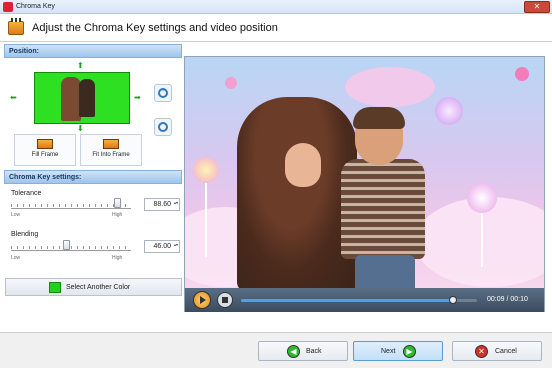  I want to click on seek-progress, so click(347, 300).